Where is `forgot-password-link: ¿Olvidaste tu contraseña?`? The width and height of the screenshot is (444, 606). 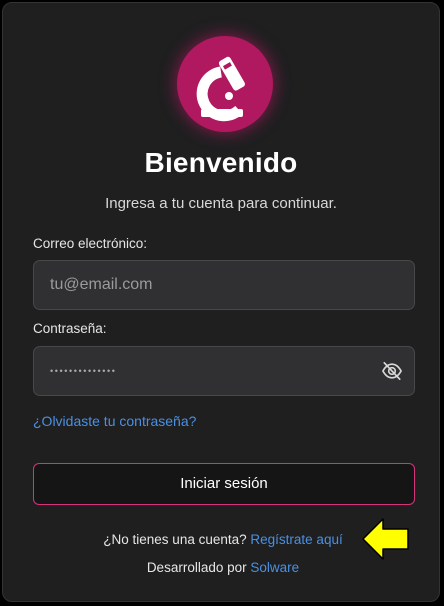 forgot-password-link: ¿Olvidaste tu contraseña? is located at coordinates (114, 421).